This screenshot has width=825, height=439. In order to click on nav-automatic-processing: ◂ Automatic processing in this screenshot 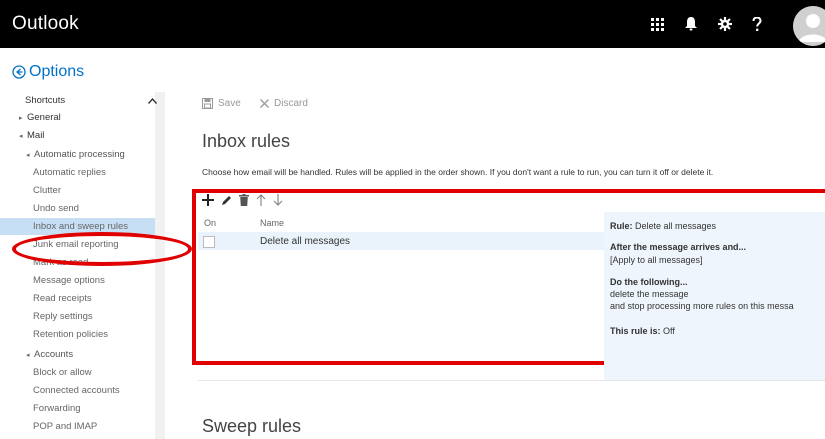, I will do `click(82, 154)`.